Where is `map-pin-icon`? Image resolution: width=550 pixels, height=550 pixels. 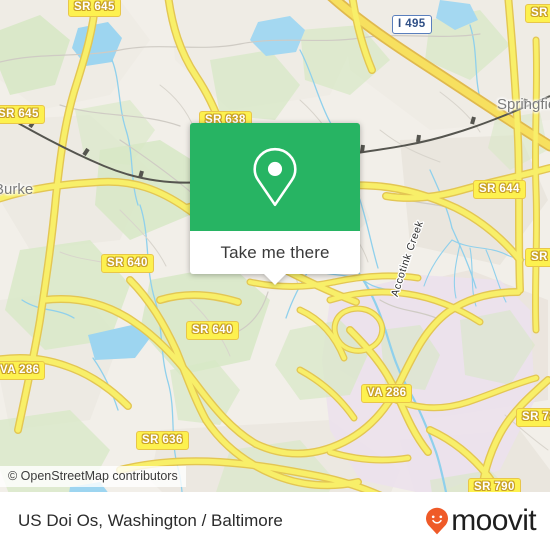
map-pin-icon is located at coordinates (275, 177).